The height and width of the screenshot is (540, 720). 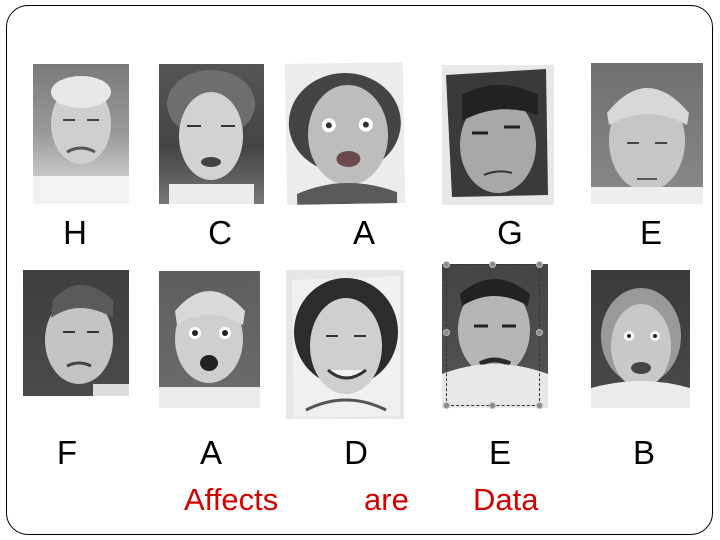 What do you see at coordinates (510, 232) in the screenshot?
I see `letter-label: G` at bounding box center [510, 232].